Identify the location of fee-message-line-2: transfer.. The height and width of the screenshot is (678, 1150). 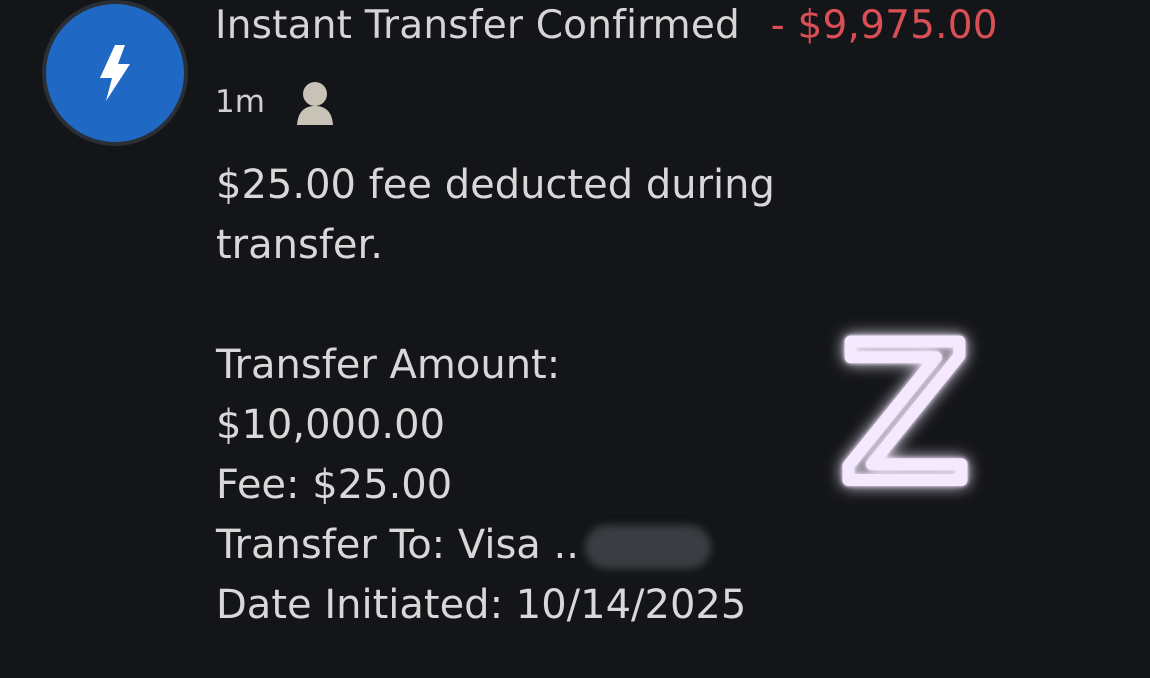
(300, 245).